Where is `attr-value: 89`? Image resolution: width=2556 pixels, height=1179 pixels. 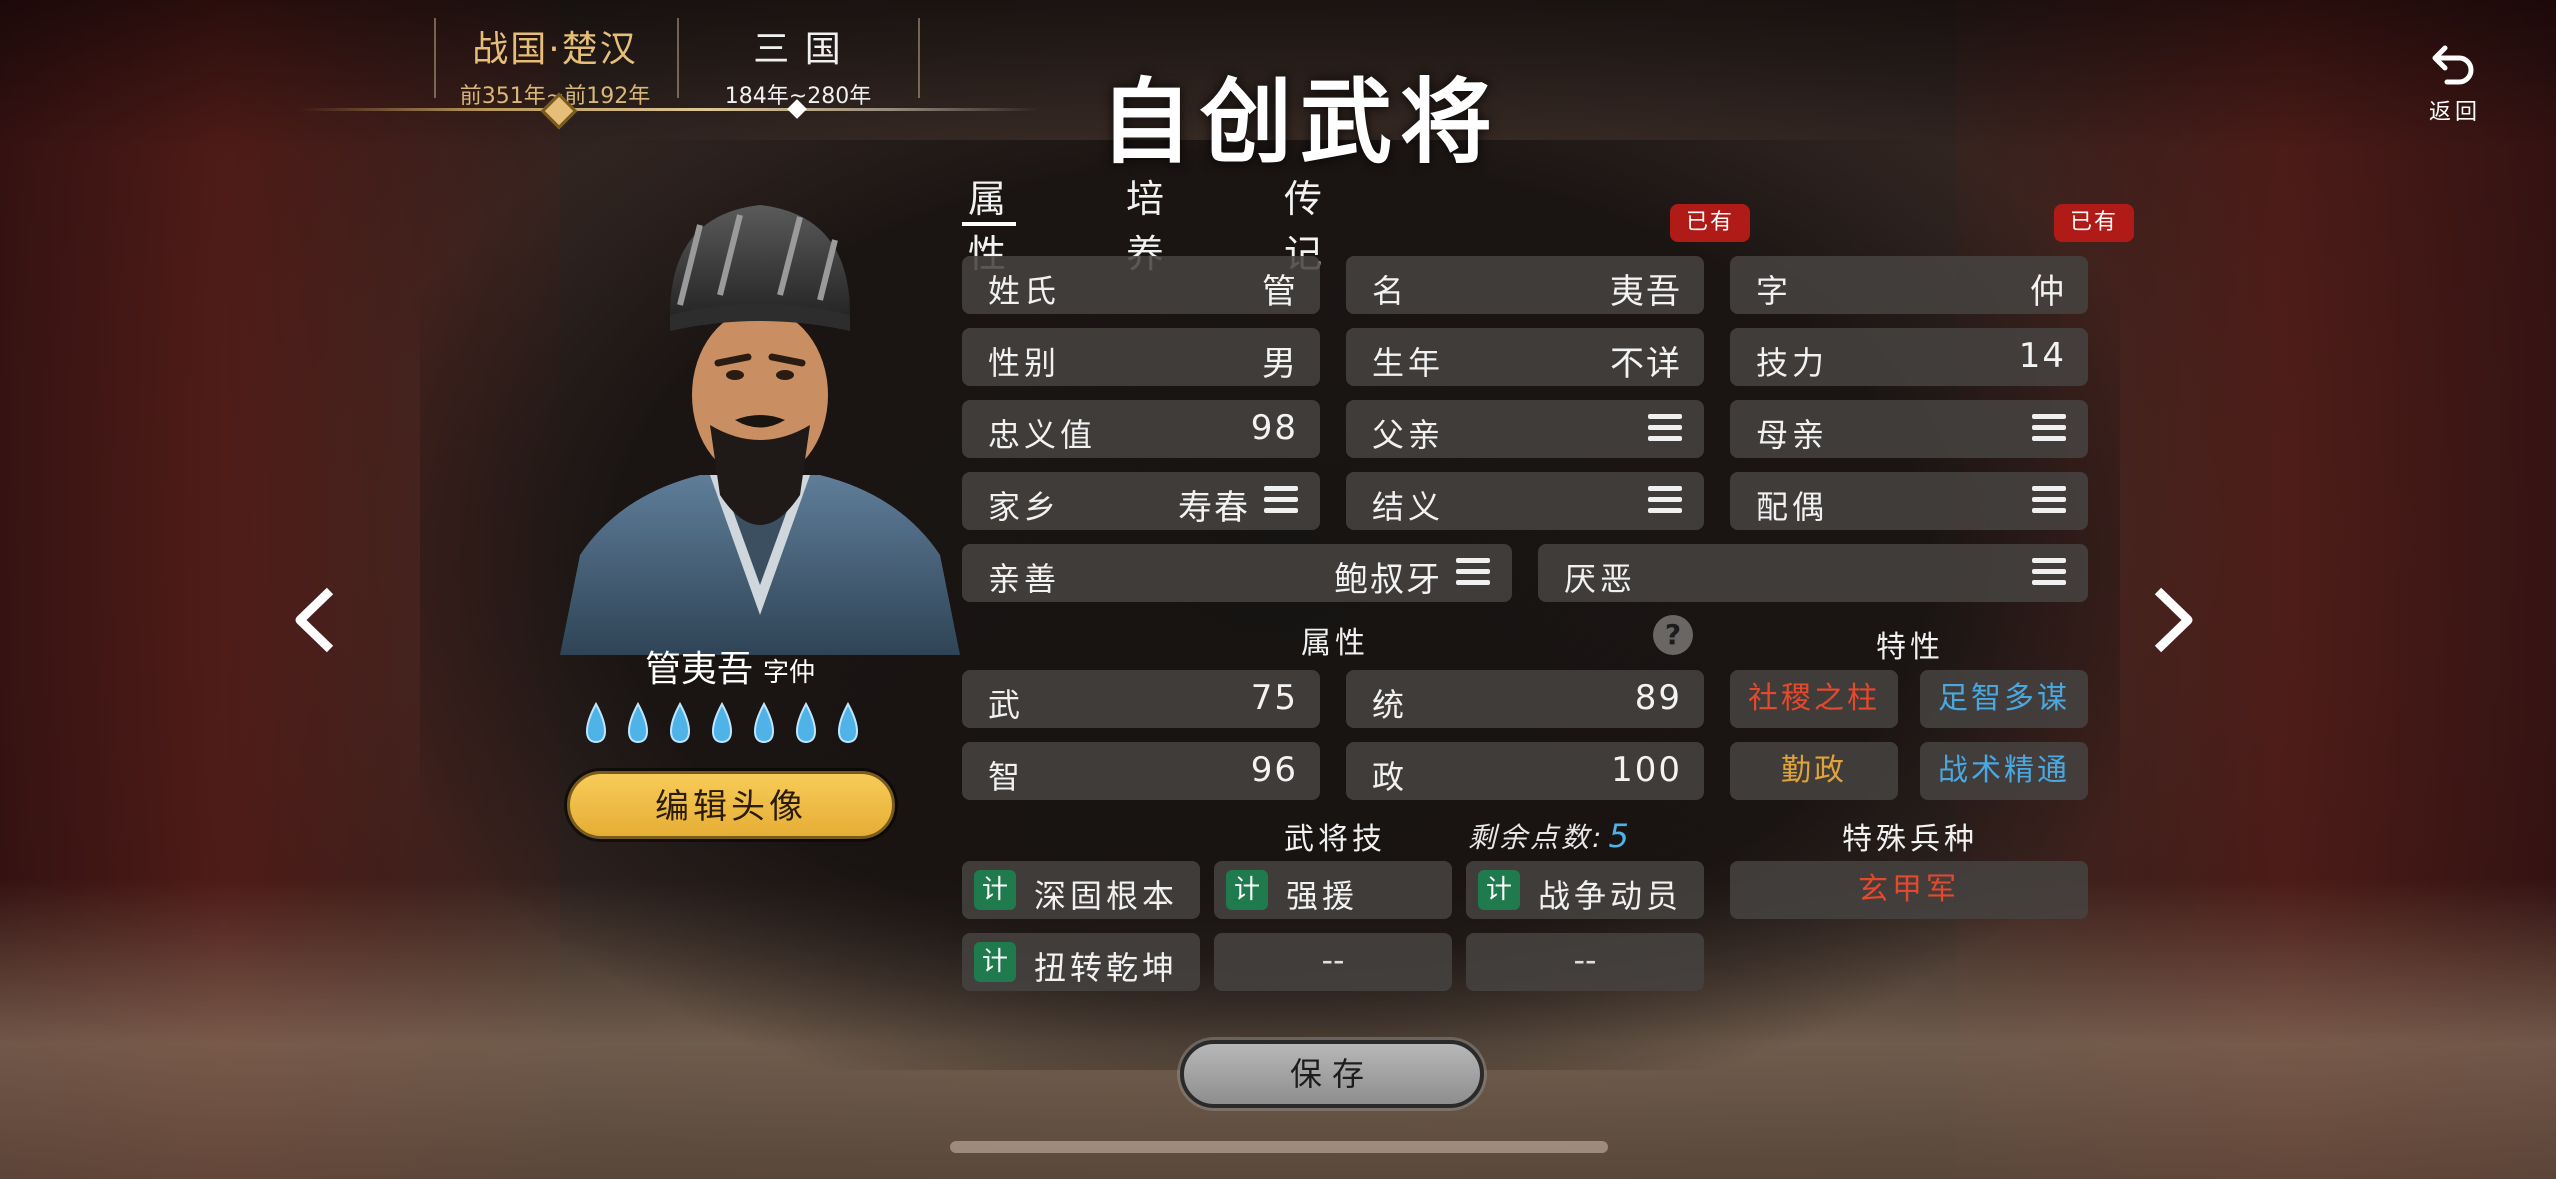
attr-value: 89 is located at coordinates (1658, 698).